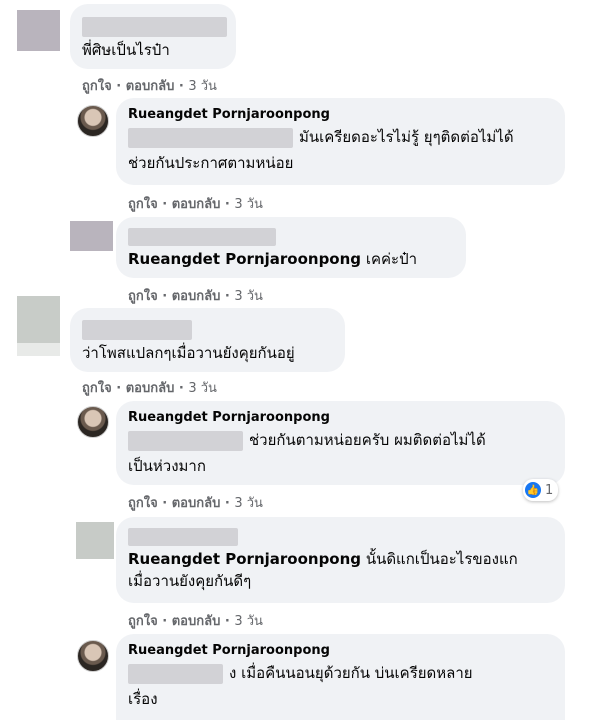  Describe the element at coordinates (441, 558) in the screenshot. I see `comment-text: นั้นดิแกเป็นอะไรของแก` at that location.